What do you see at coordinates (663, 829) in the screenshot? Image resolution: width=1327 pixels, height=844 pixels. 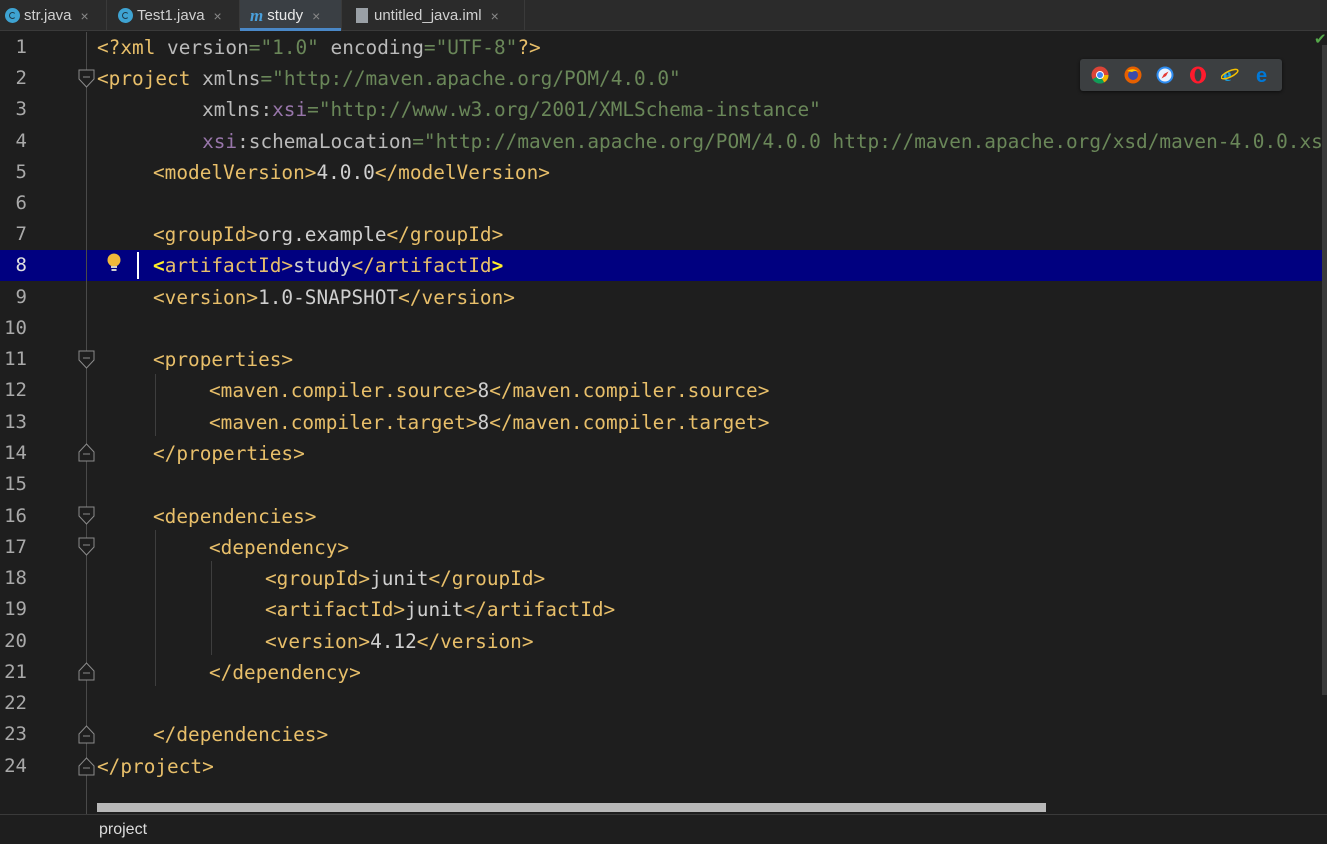 I see `breadcrumb-bar: project` at bounding box center [663, 829].